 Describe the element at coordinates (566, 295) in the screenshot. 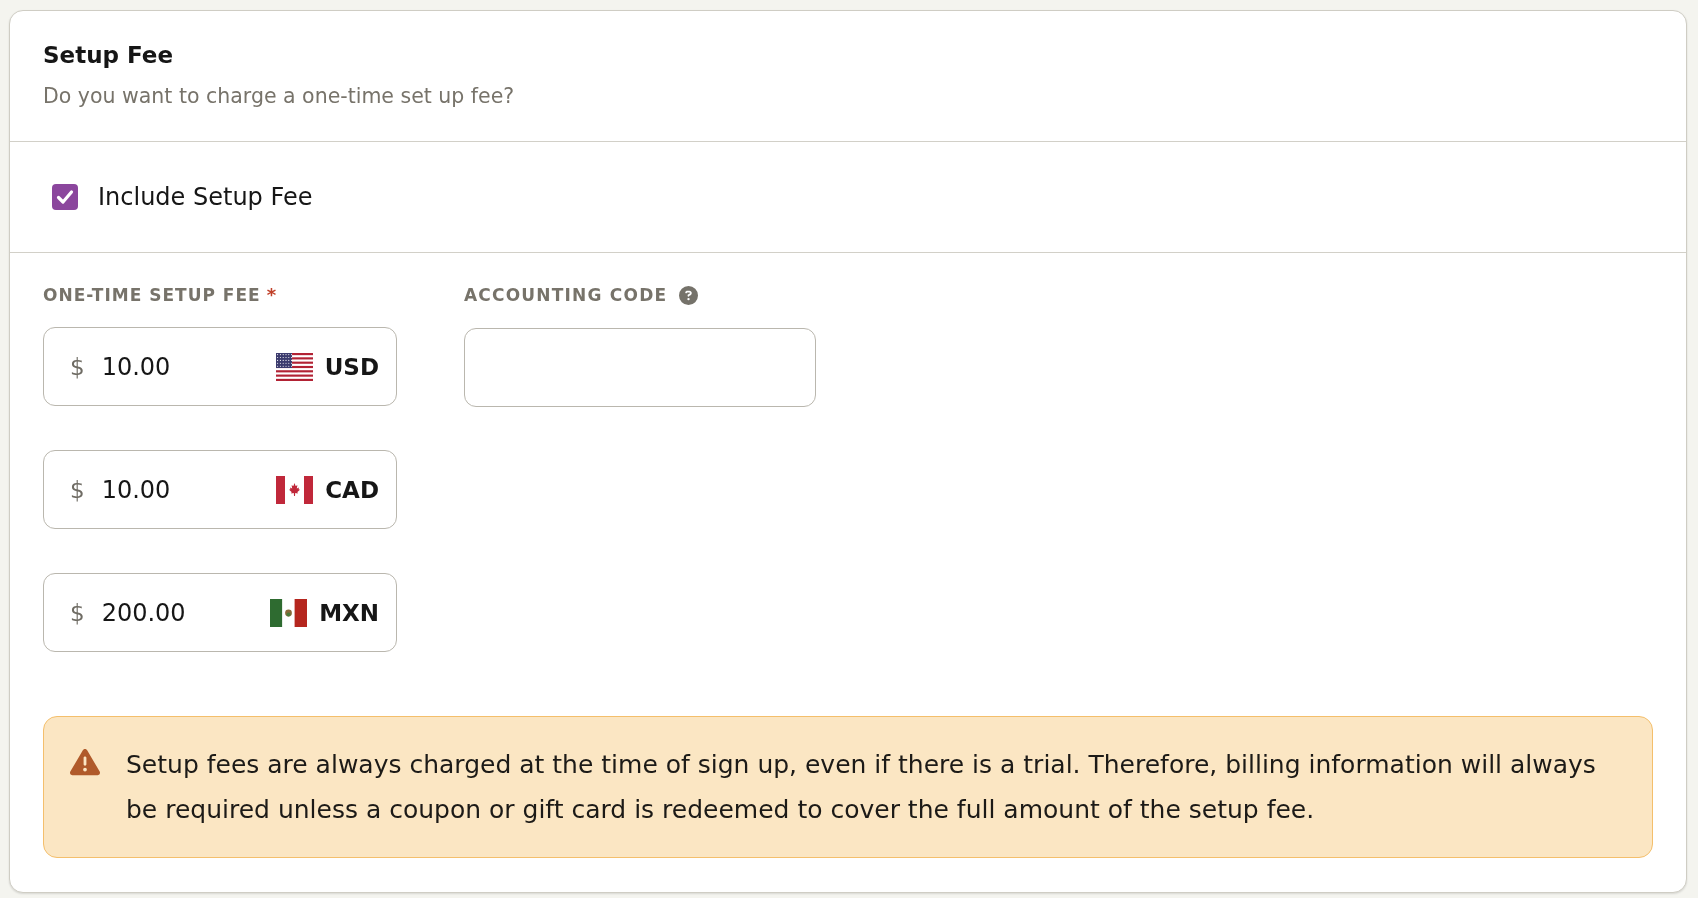

I see `field-label: ACCOUNTING CODE` at that location.